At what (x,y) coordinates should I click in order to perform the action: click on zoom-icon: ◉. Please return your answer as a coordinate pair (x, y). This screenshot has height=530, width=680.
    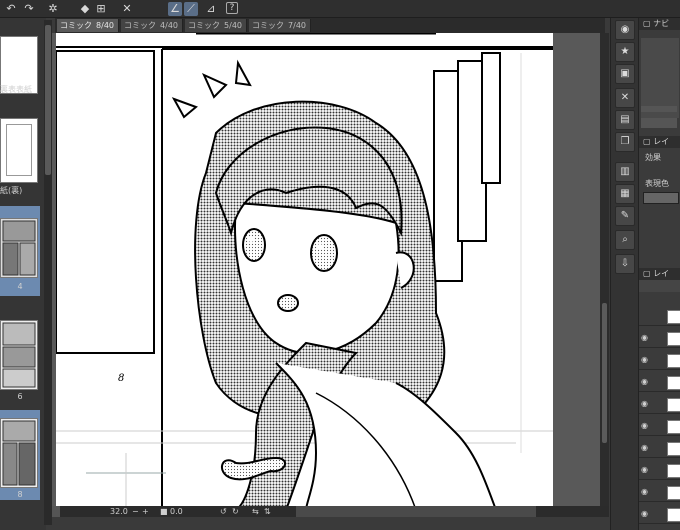
    Looking at the image, I should click on (625, 30).